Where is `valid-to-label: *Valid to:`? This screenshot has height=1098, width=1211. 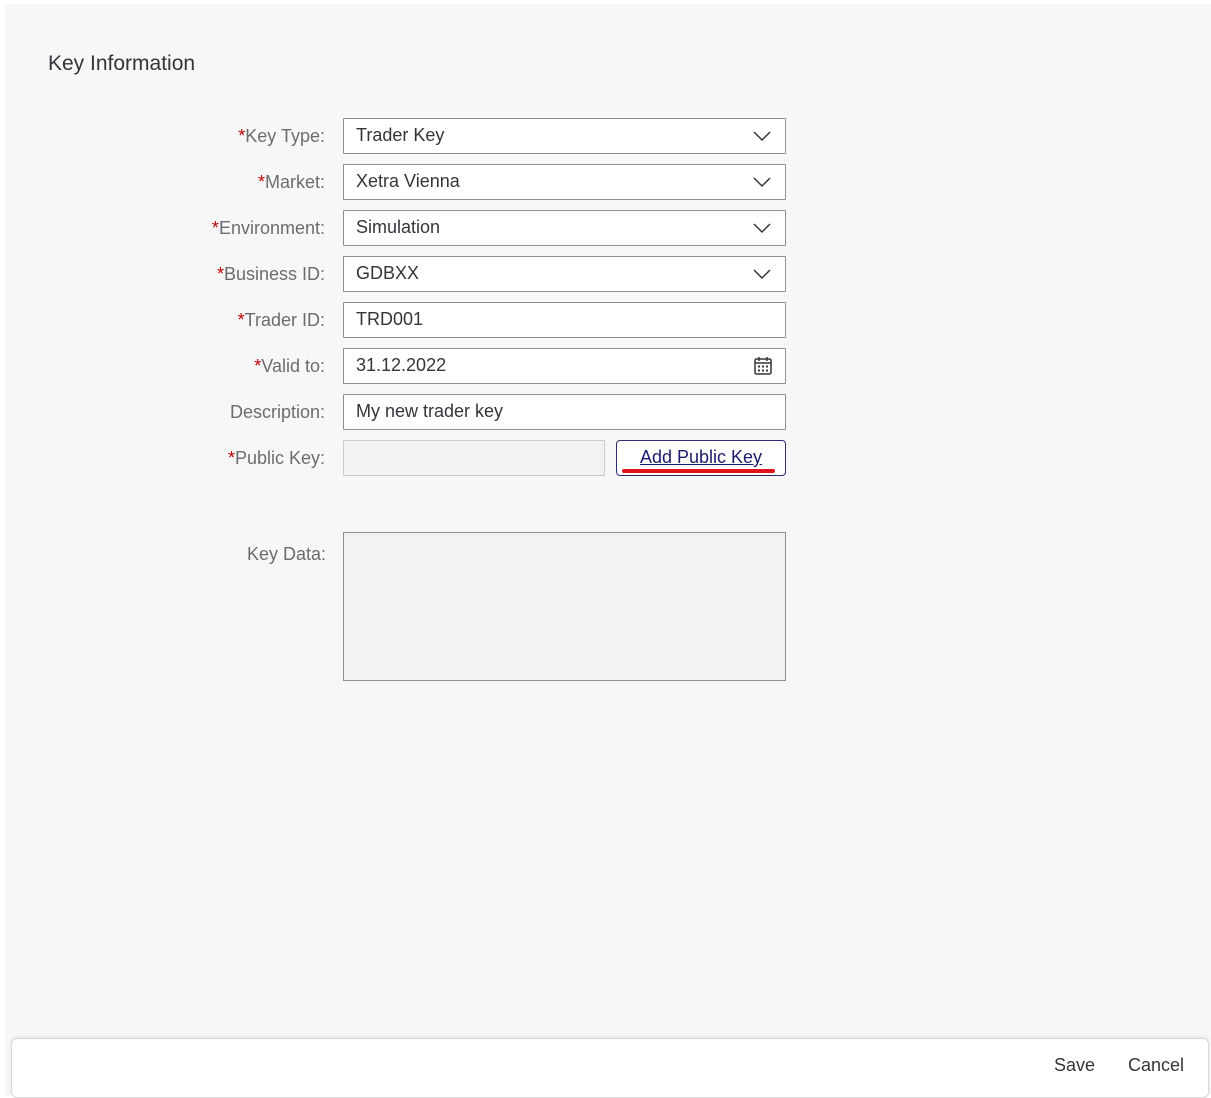
valid-to-label: *Valid to: is located at coordinates (289, 366).